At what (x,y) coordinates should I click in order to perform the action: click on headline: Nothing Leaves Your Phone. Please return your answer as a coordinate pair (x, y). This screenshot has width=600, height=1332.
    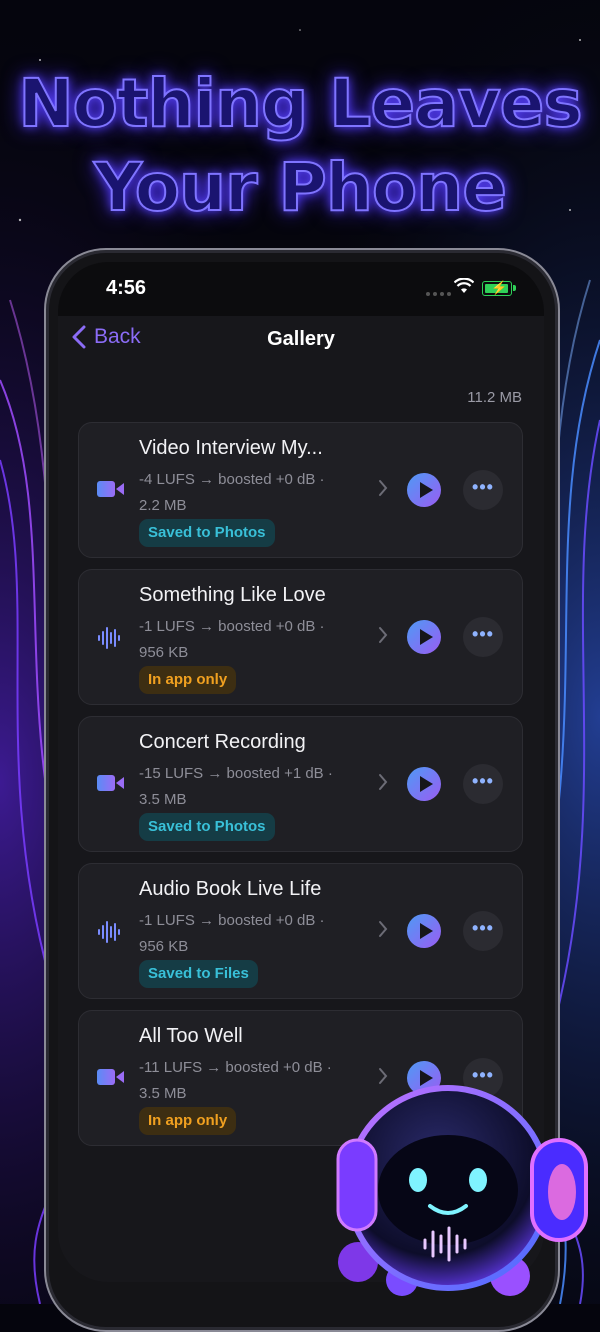
    Looking at the image, I should click on (300, 146).